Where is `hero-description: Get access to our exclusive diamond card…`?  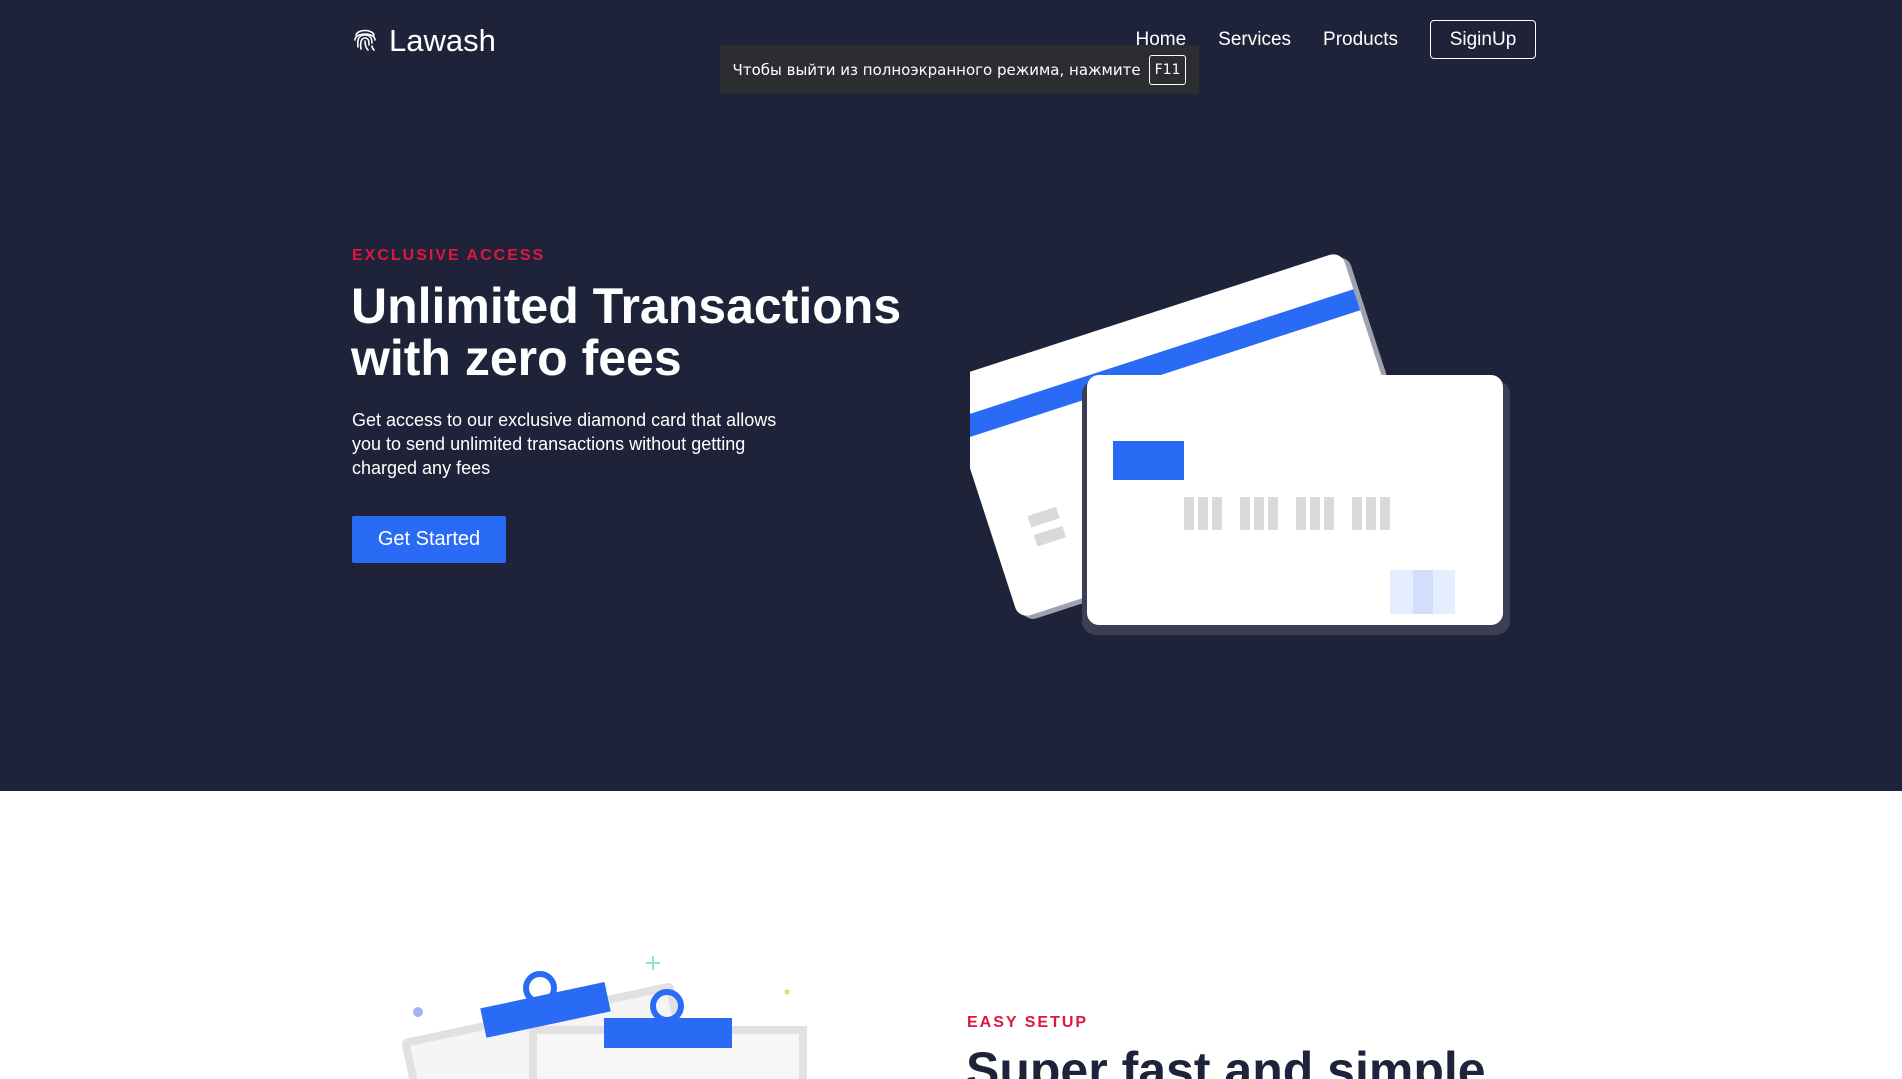 hero-description: Get access to our exclusive diamond card… is located at coordinates (564, 444).